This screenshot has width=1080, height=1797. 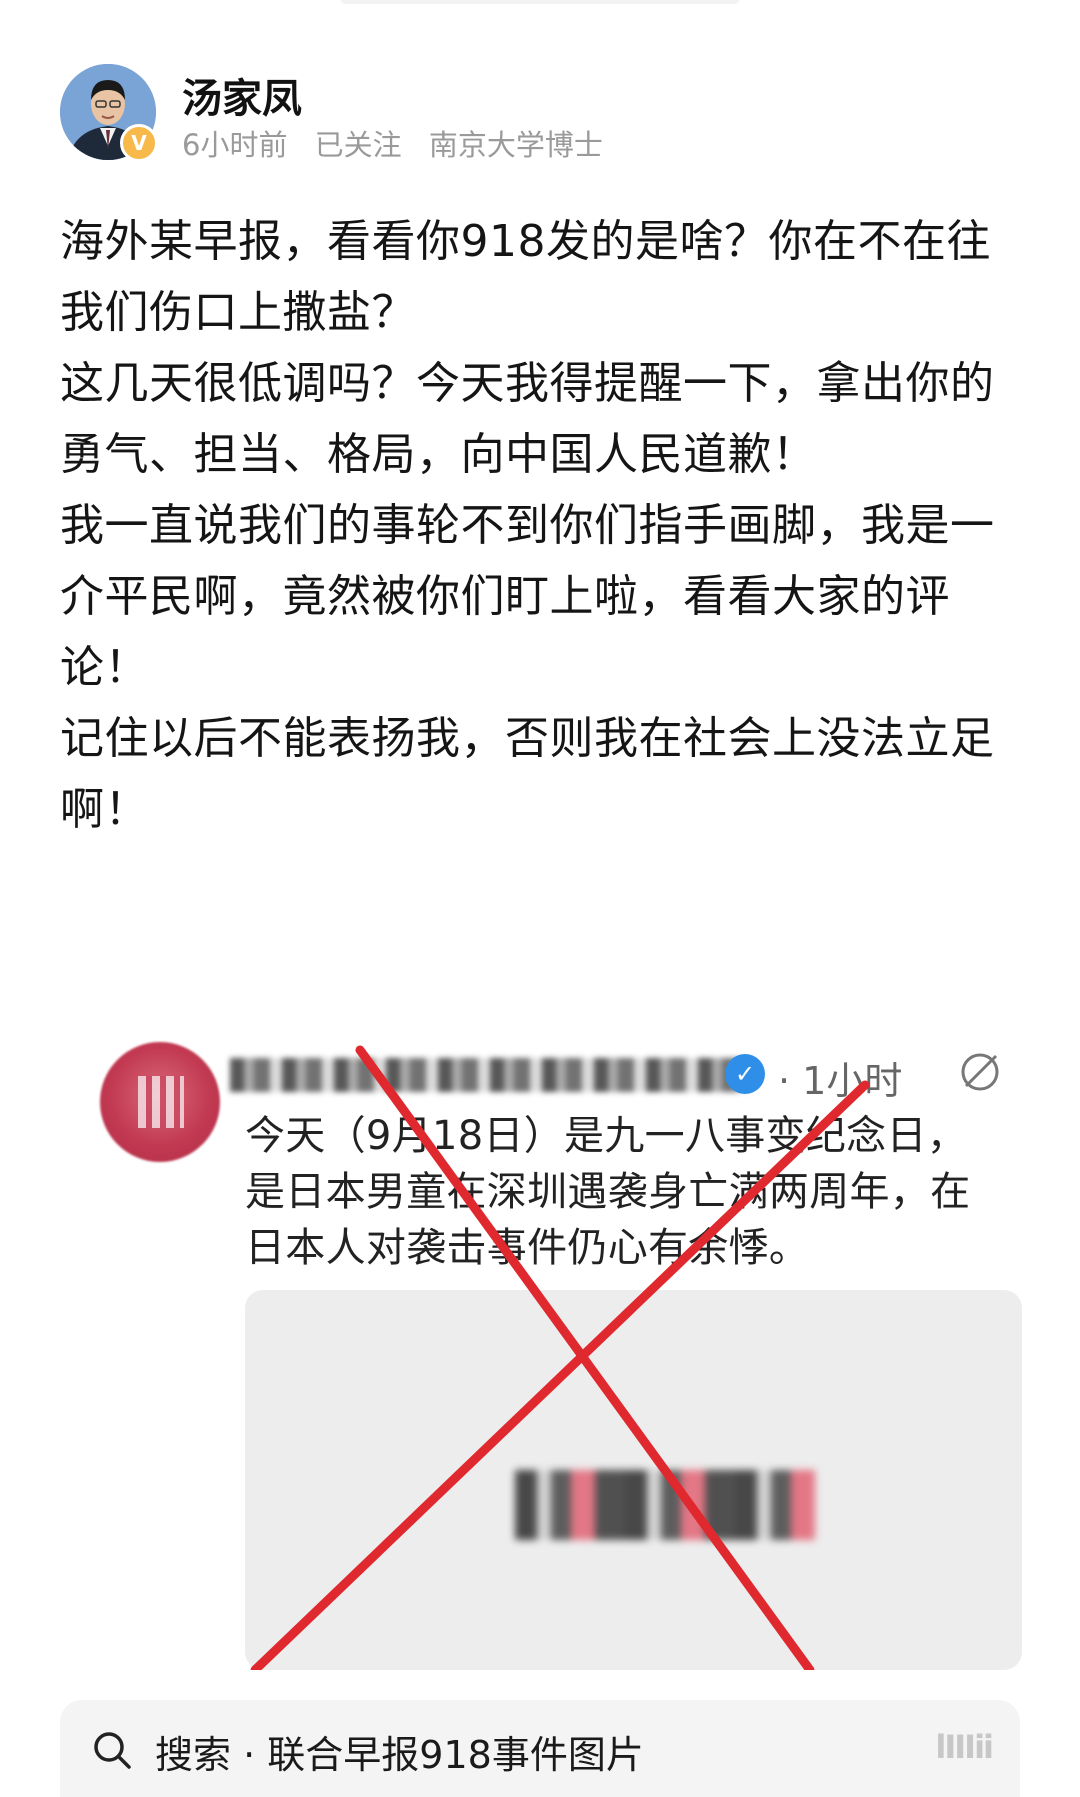 What do you see at coordinates (527, 419) in the screenshot?
I see `post-paragraph: 这几天很低调吗？今天我得提醒一下，拿出你的勇气、担当、格局，向中国人民道歉！` at bounding box center [527, 419].